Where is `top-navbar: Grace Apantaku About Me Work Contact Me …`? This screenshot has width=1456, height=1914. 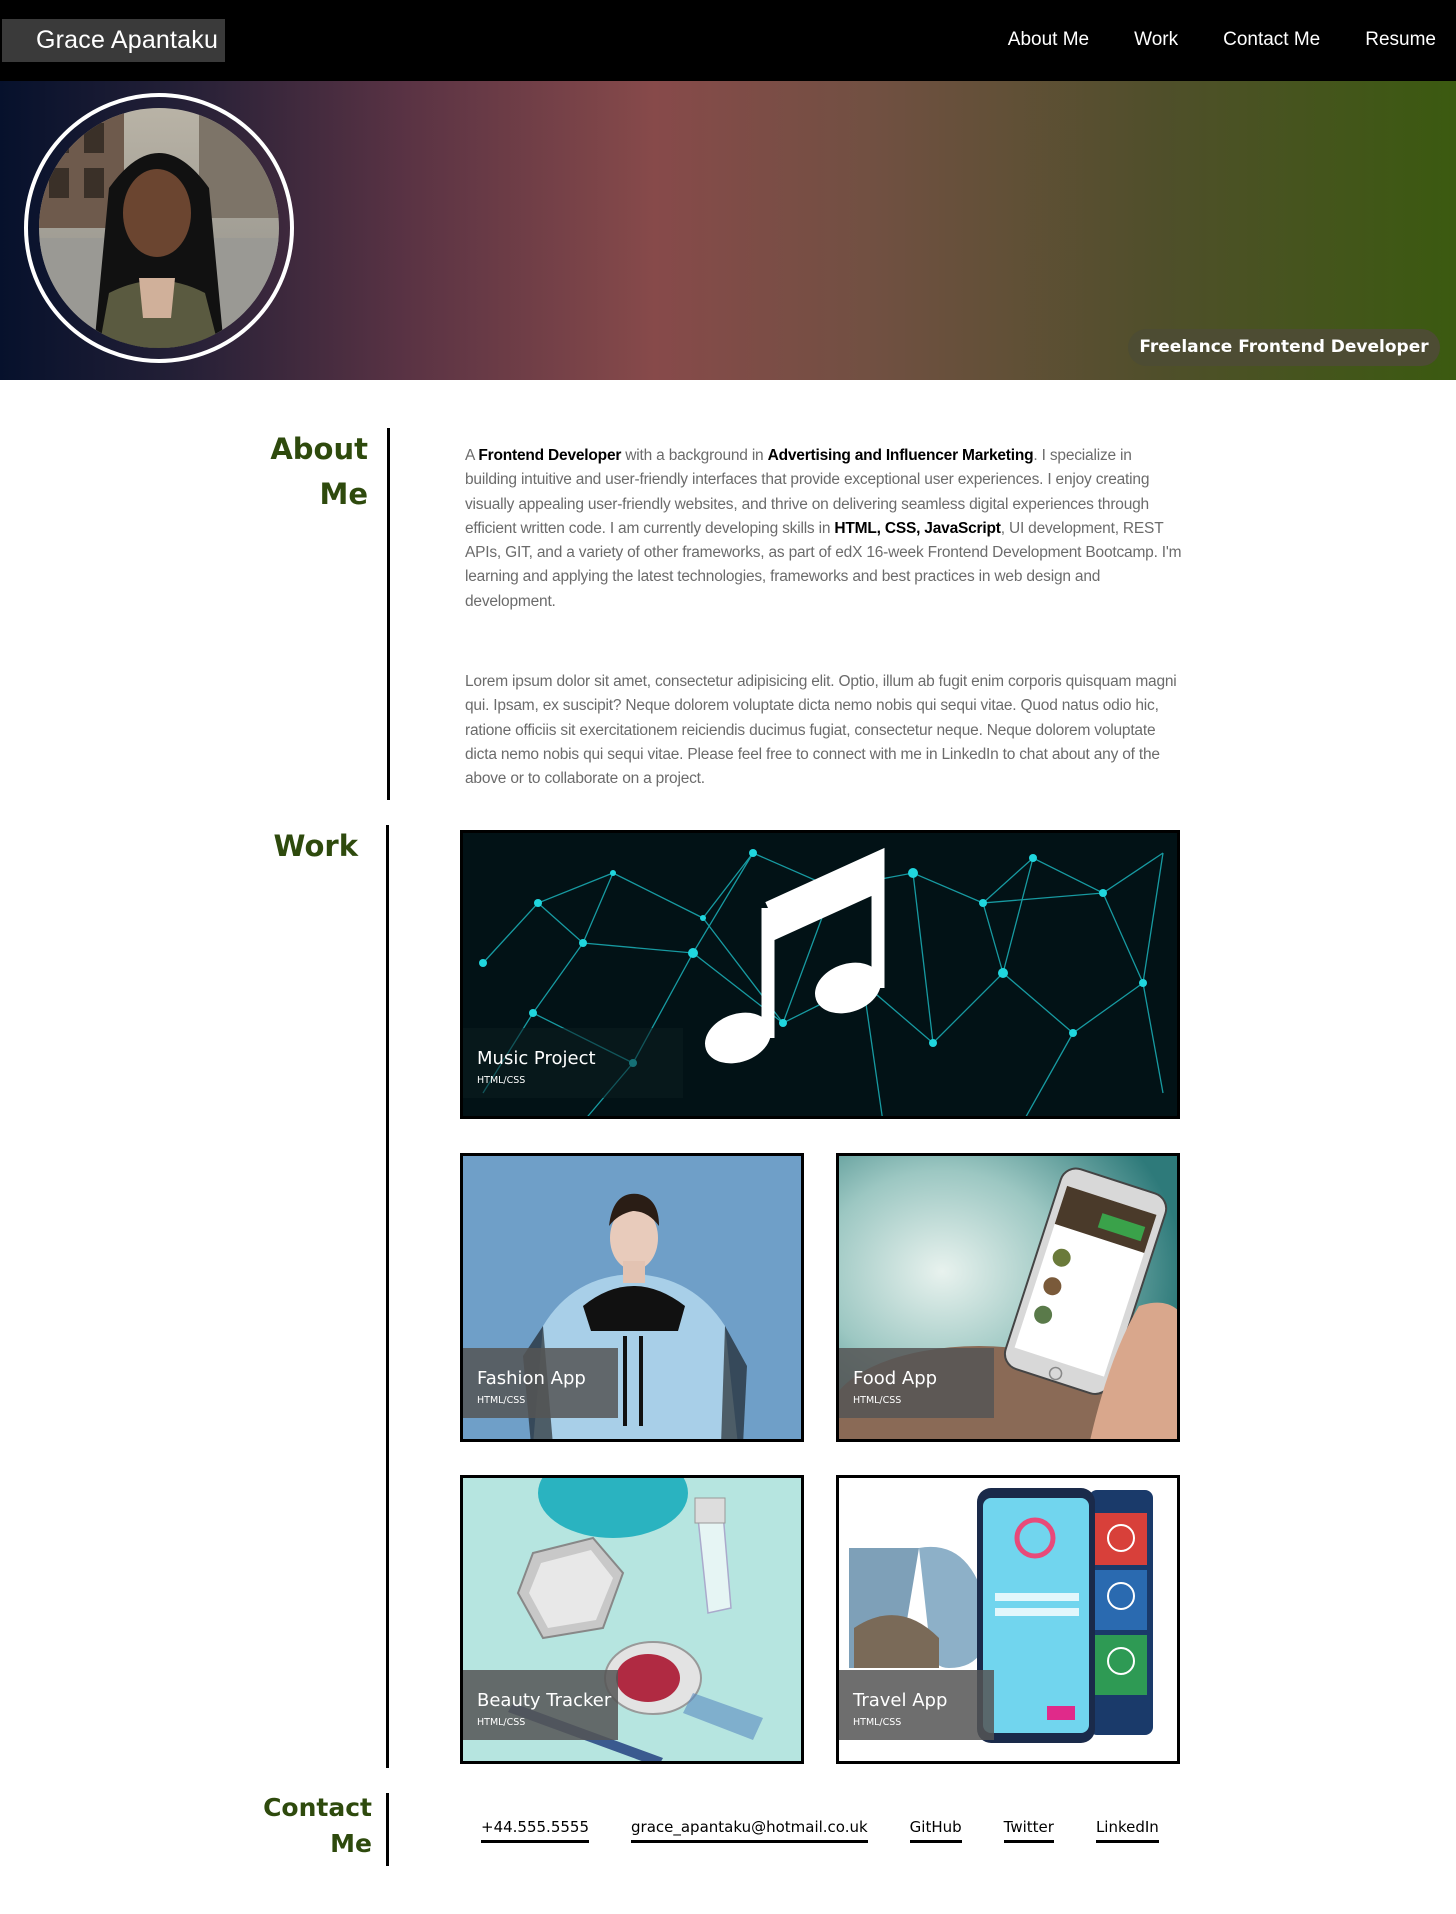
top-navbar: Grace Apantaku About Me Work Contact Me … is located at coordinates (728, 40).